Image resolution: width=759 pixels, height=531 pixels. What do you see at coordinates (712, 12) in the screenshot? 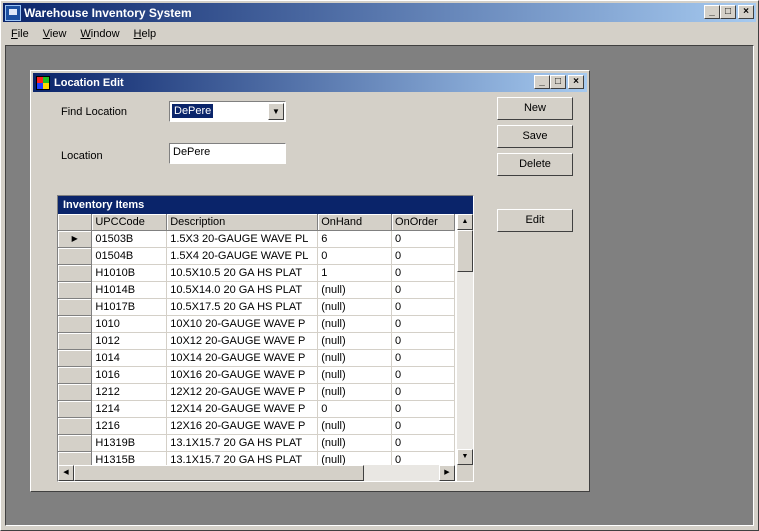
I see `minimize-button: _` at bounding box center [712, 12].